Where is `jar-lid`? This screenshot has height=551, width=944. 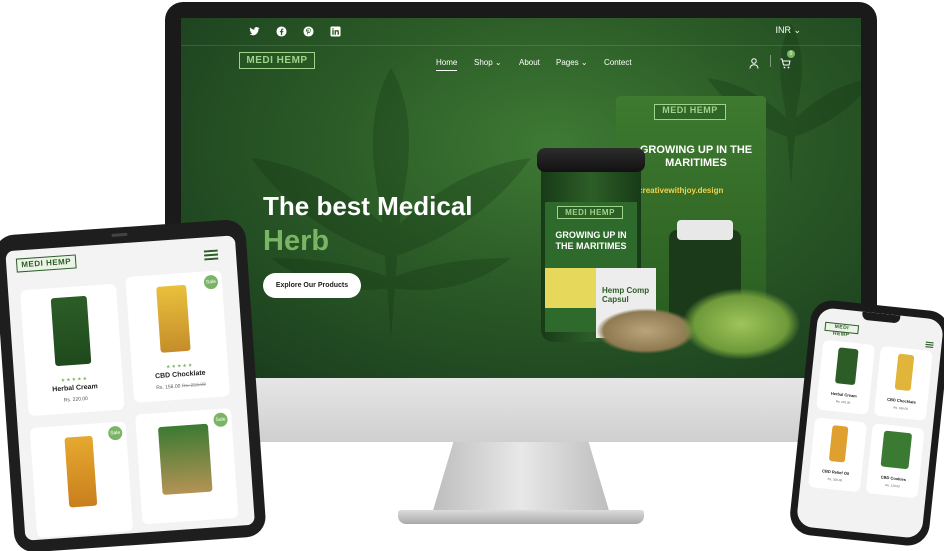
jar-lid is located at coordinates (591, 160).